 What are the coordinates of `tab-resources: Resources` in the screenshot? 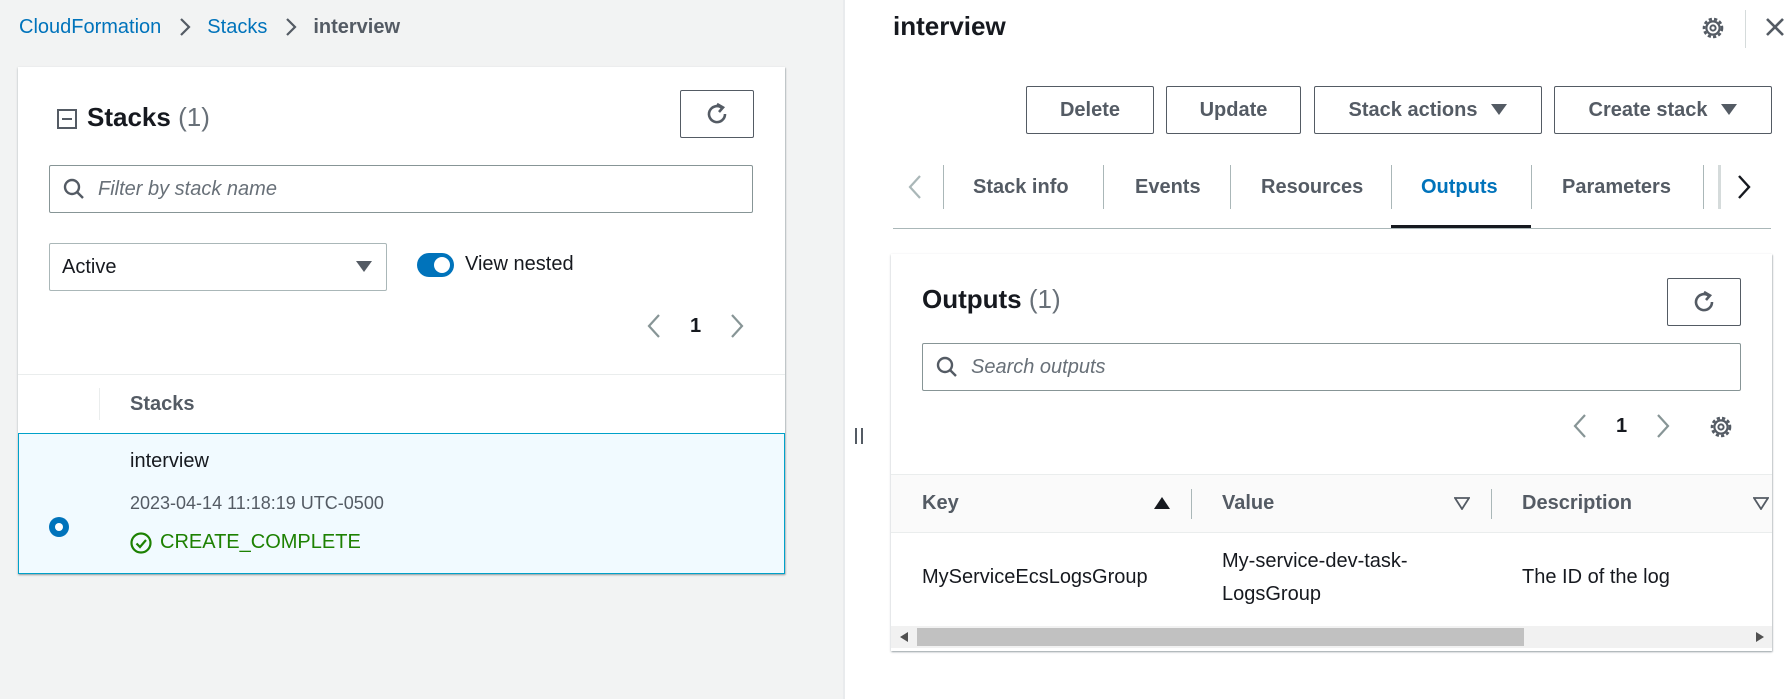 It's located at (1312, 187).